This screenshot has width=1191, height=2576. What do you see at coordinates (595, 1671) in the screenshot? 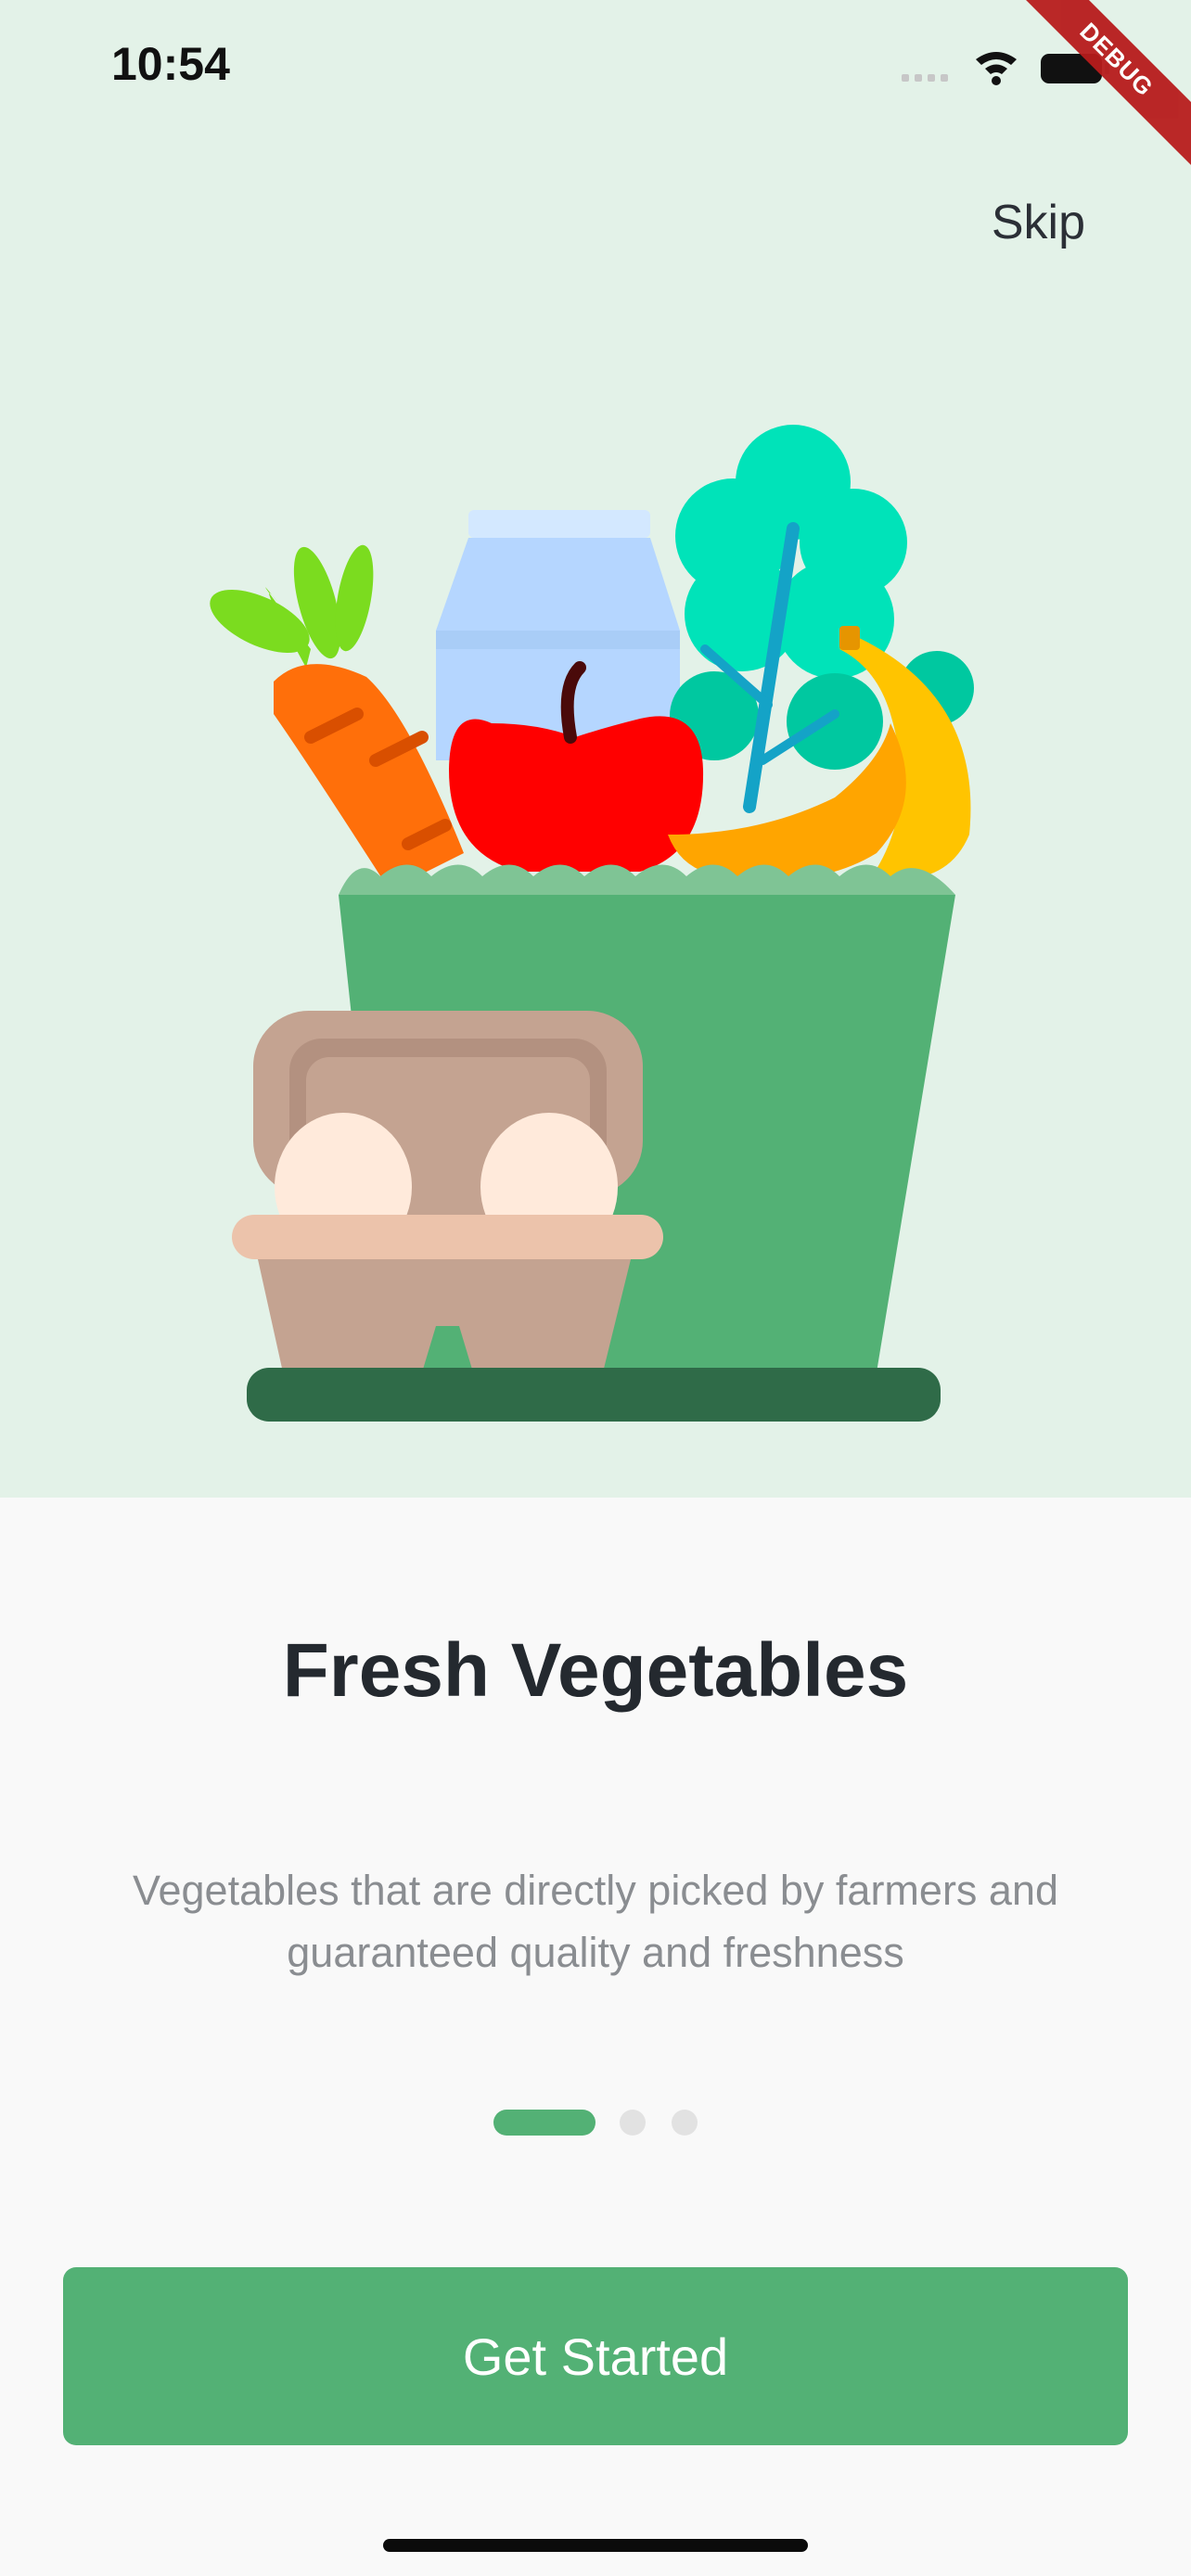
I see `onboarding-title: Fresh Vegetables` at bounding box center [595, 1671].